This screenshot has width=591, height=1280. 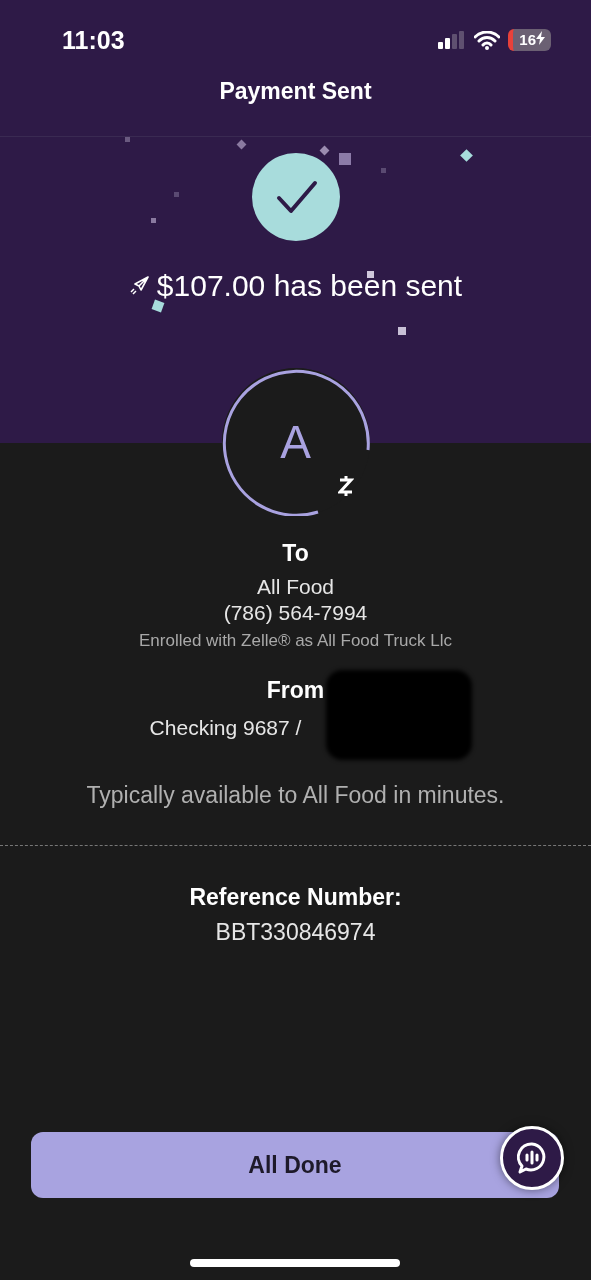 What do you see at coordinates (295, 613) in the screenshot?
I see `recipient-phone: (786) 564-7994` at bounding box center [295, 613].